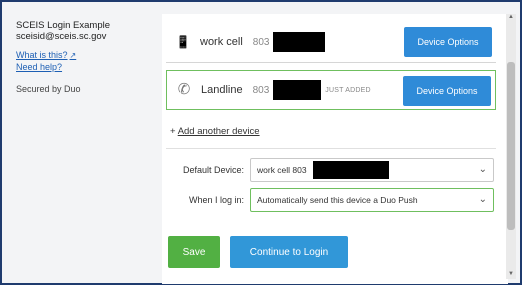 This screenshot has height=285, width=522. Describe the element at coordinates (183, 42) in the screenshot. I see `phone-icon: 📱` at that location.